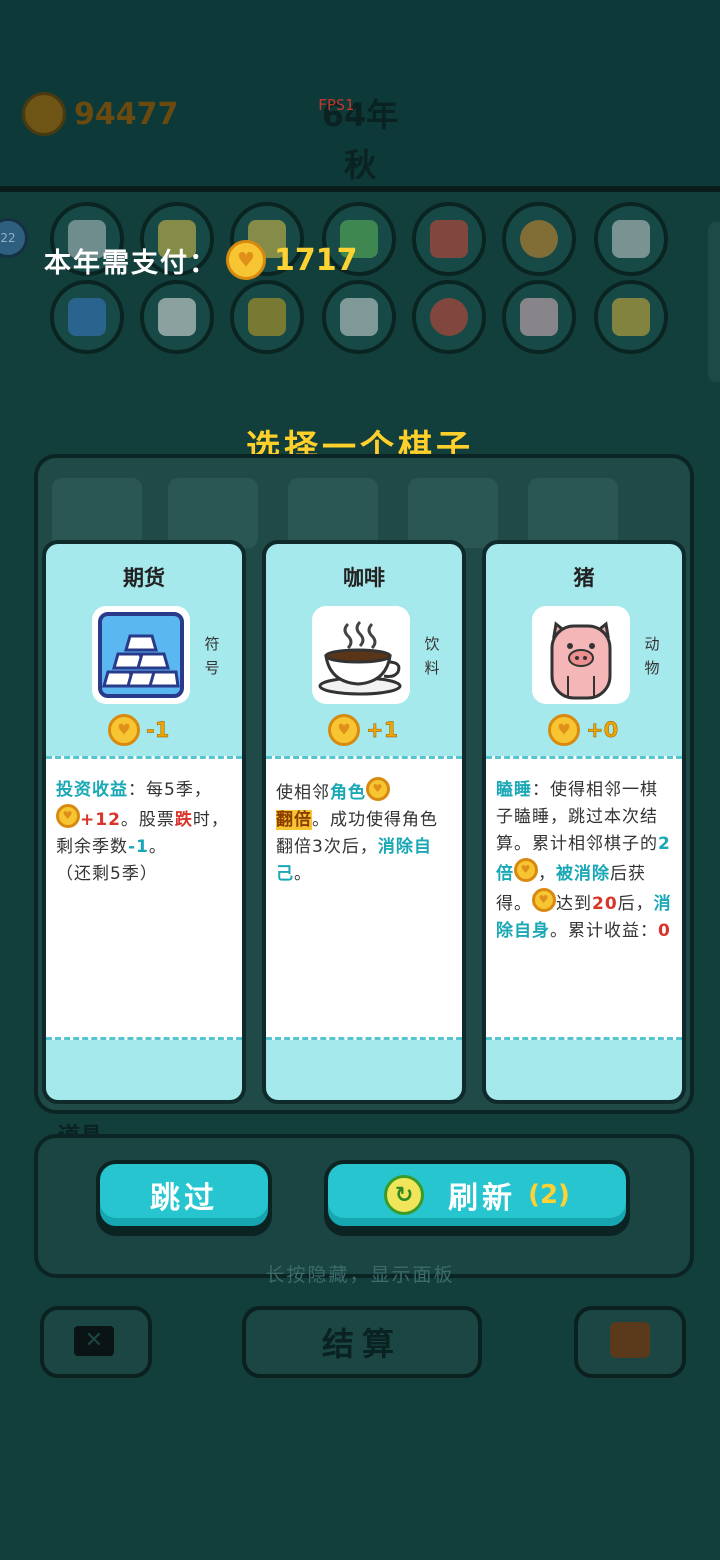  I want to click on ghost-icon, so click(177, 317).